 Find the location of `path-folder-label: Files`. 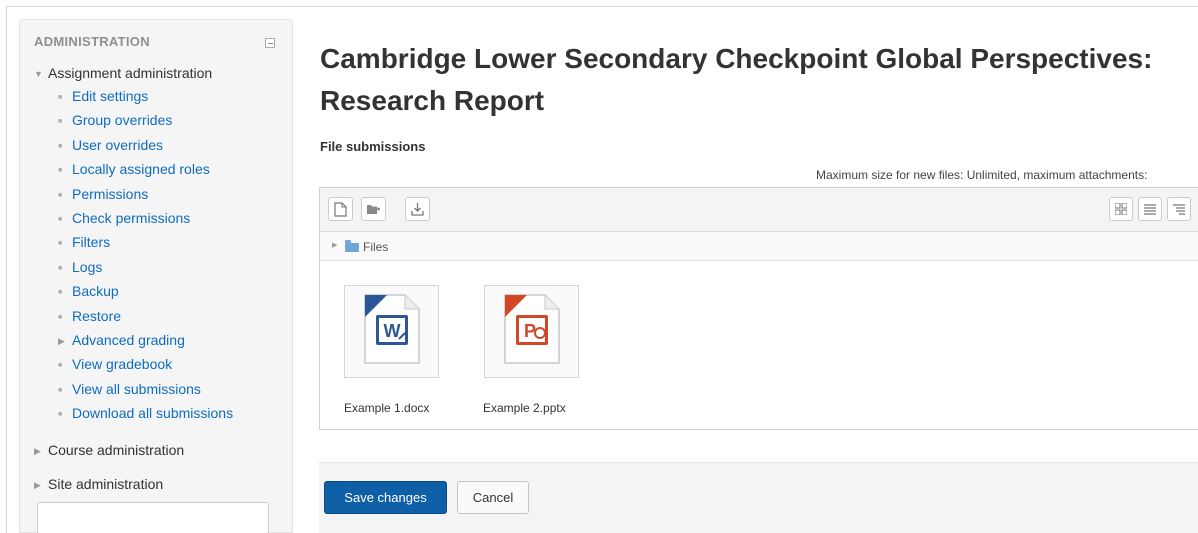

path-folder-label: Files is located at coordinates (375, 247).